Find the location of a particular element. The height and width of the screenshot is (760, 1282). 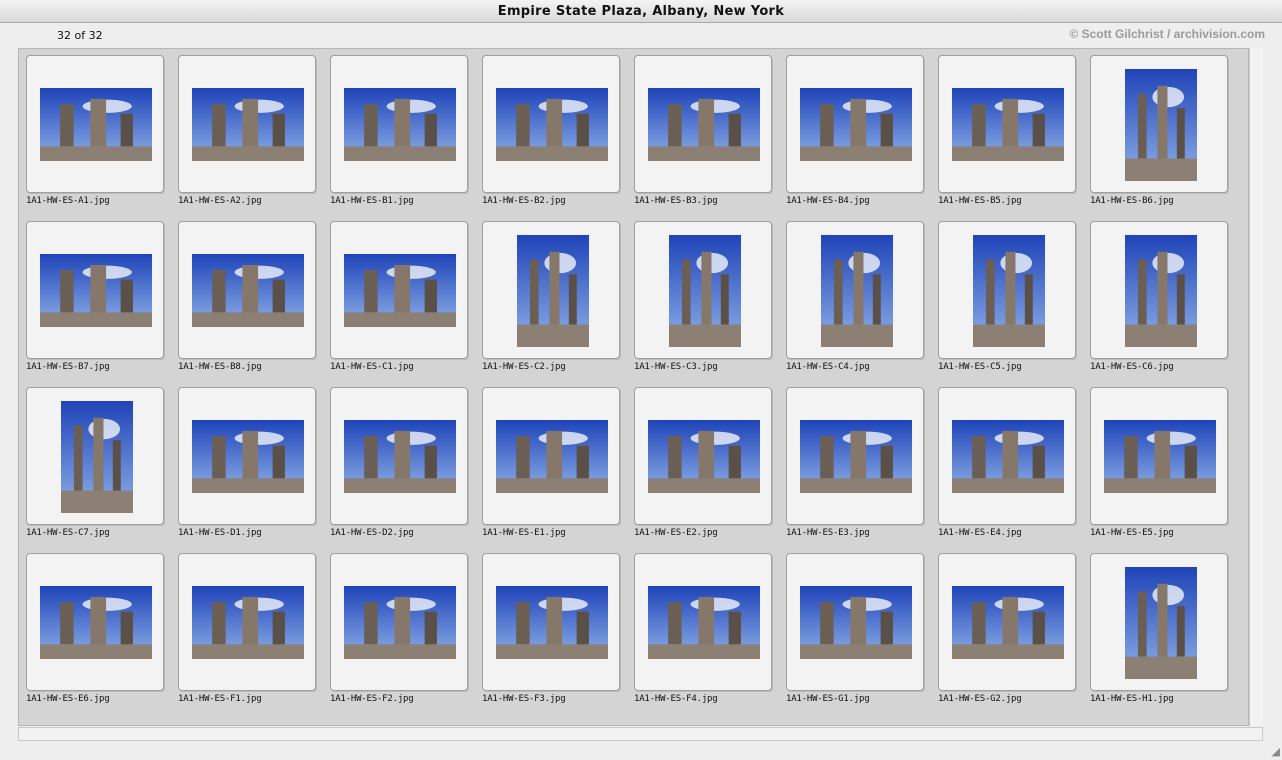

thumbnail-item: 1A1-HW-ES-E3.jpg is located at coordinates (851, 460).